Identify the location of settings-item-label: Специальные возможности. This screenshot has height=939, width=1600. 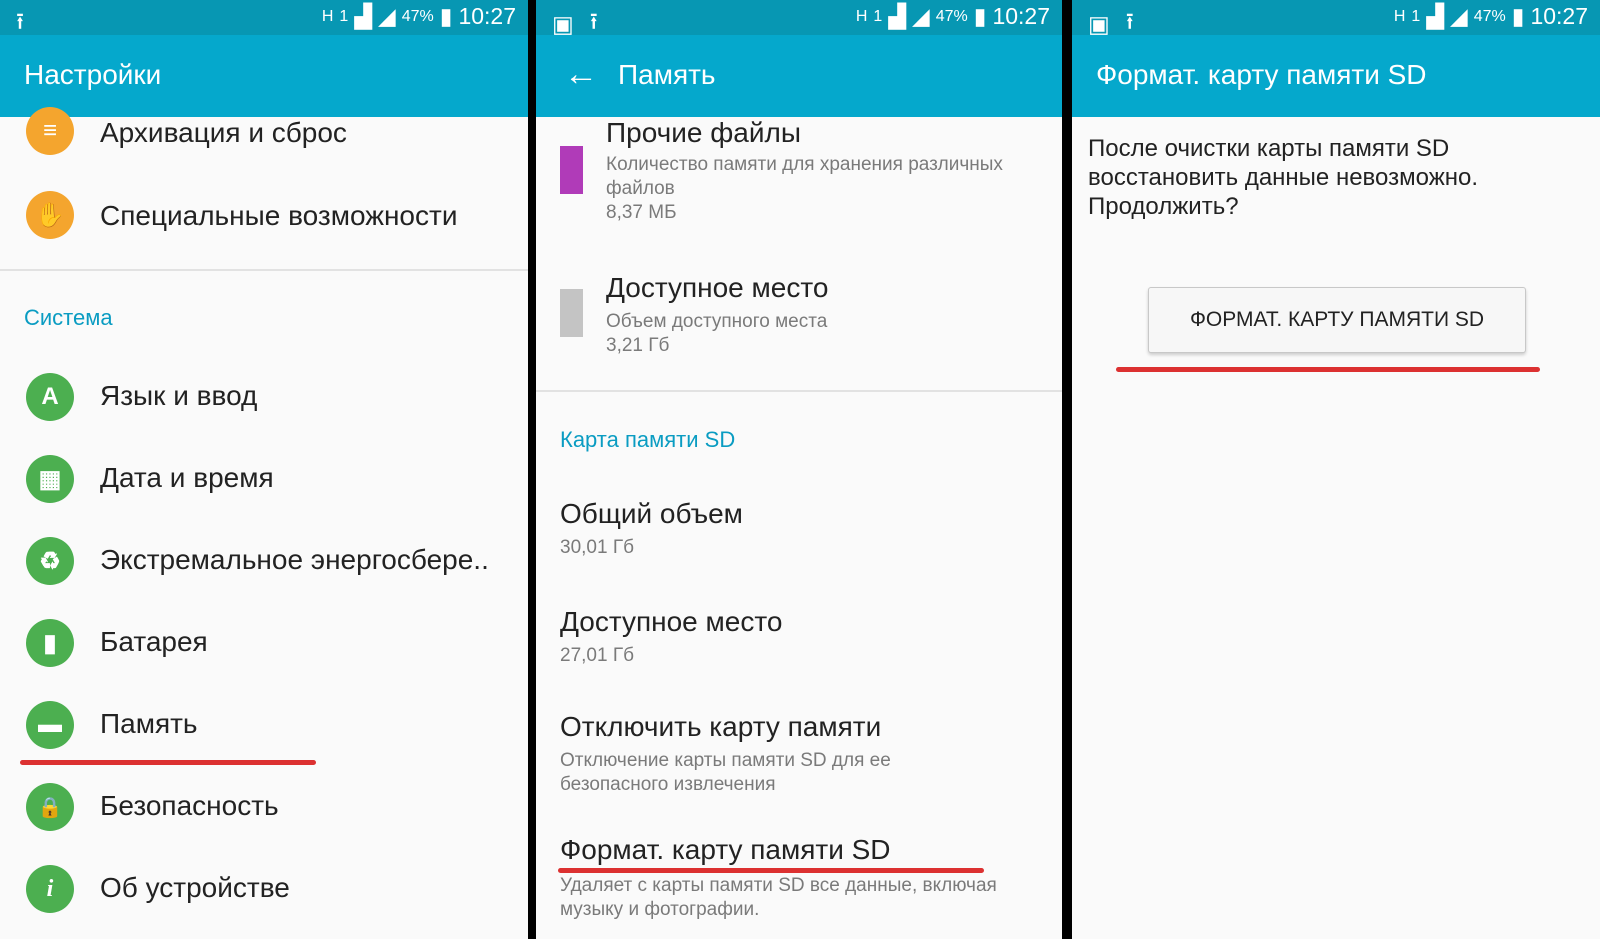
(279, 215).